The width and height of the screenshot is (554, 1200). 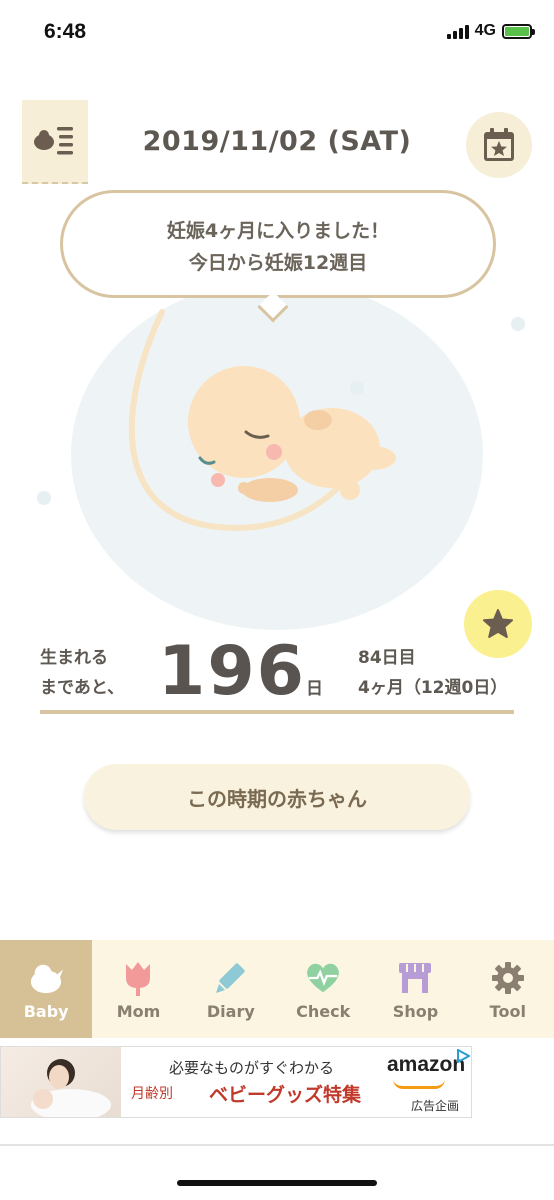 What do you see at coordinates (463, 1056) in the screenshot?
I see `ad-choices-icon` at bounding box center [463, 1056].